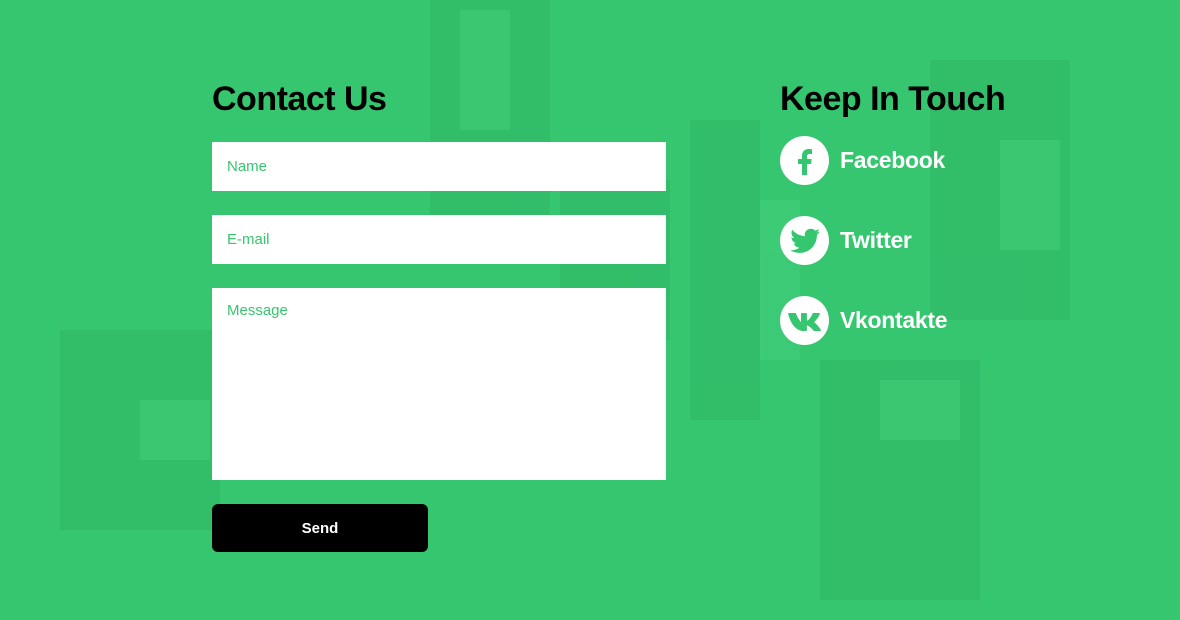 Image resolution: width=1180 pixels, height=620 pixels. Describe the element at coordinates (804, 240) in the screenshot. I see `twitter-icon` at that location.